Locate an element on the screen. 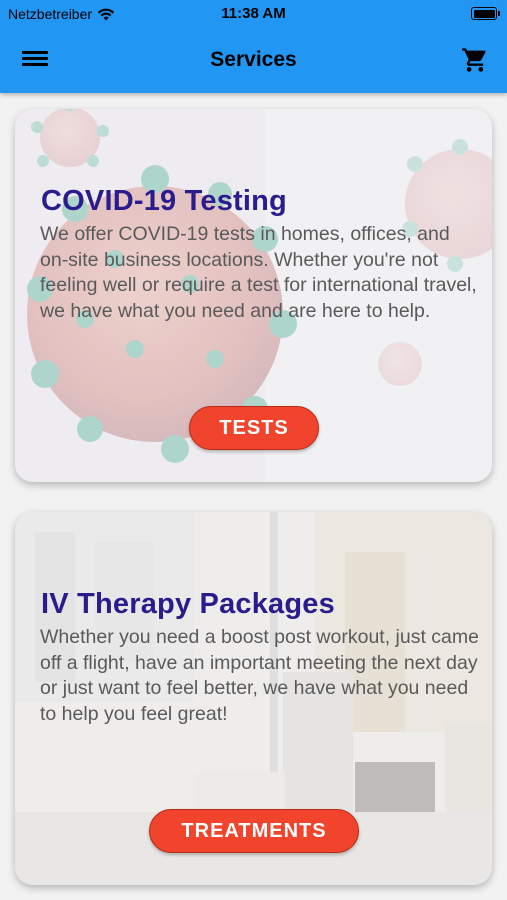 The image size is (507, 900). shopping-cart-icon is located at coordinates (475, 60).